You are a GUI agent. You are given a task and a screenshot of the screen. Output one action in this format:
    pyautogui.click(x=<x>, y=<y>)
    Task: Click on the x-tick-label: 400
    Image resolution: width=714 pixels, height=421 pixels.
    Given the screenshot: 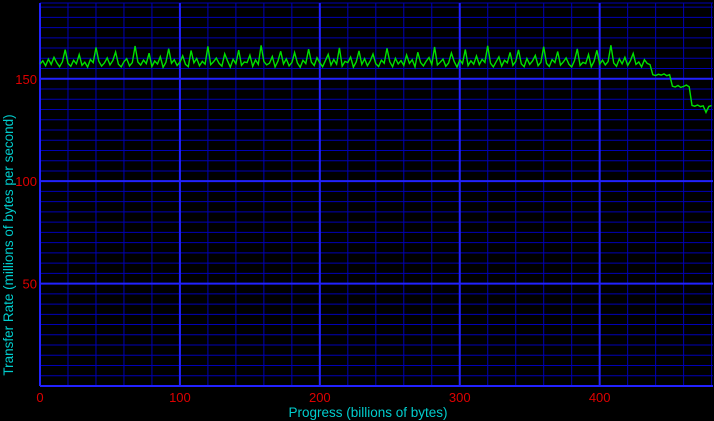 What is the action you would take?
    pyautogui.click(x=600, y=397)
    